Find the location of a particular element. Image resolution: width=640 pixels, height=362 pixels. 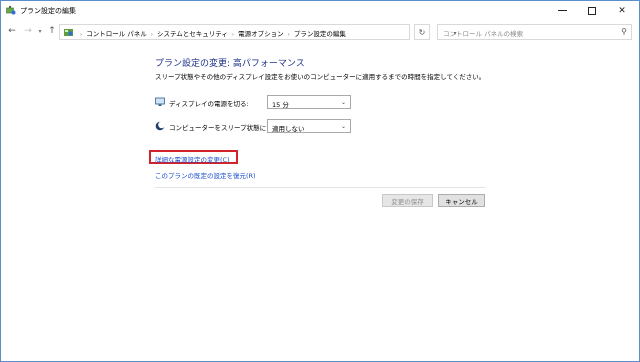

back-button: ← is located at coordinates (12, 31).